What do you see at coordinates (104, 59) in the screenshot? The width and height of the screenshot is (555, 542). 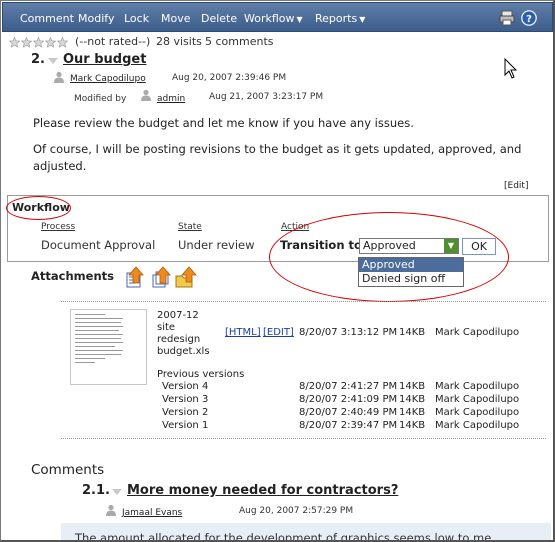 I see `item-title: Our budget` at bounding box center [104, 59].